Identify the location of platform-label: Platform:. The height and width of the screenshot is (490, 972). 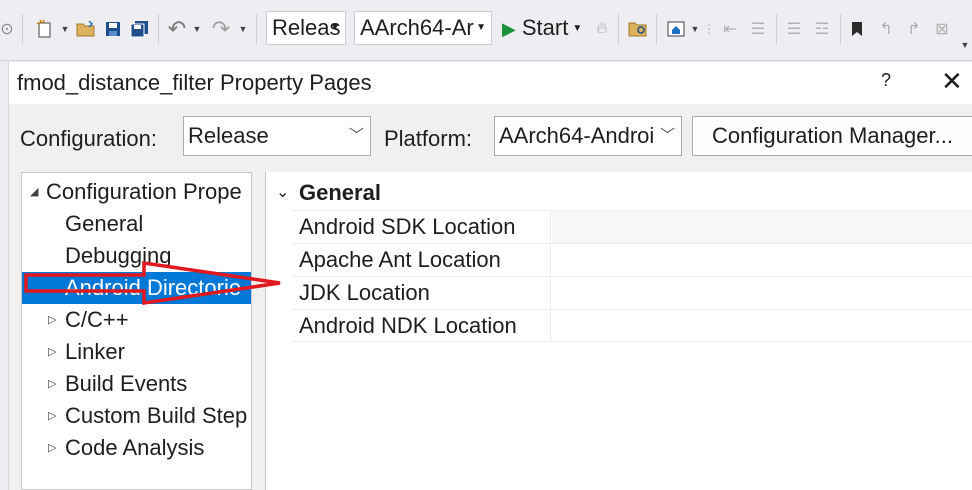
(428, 138).